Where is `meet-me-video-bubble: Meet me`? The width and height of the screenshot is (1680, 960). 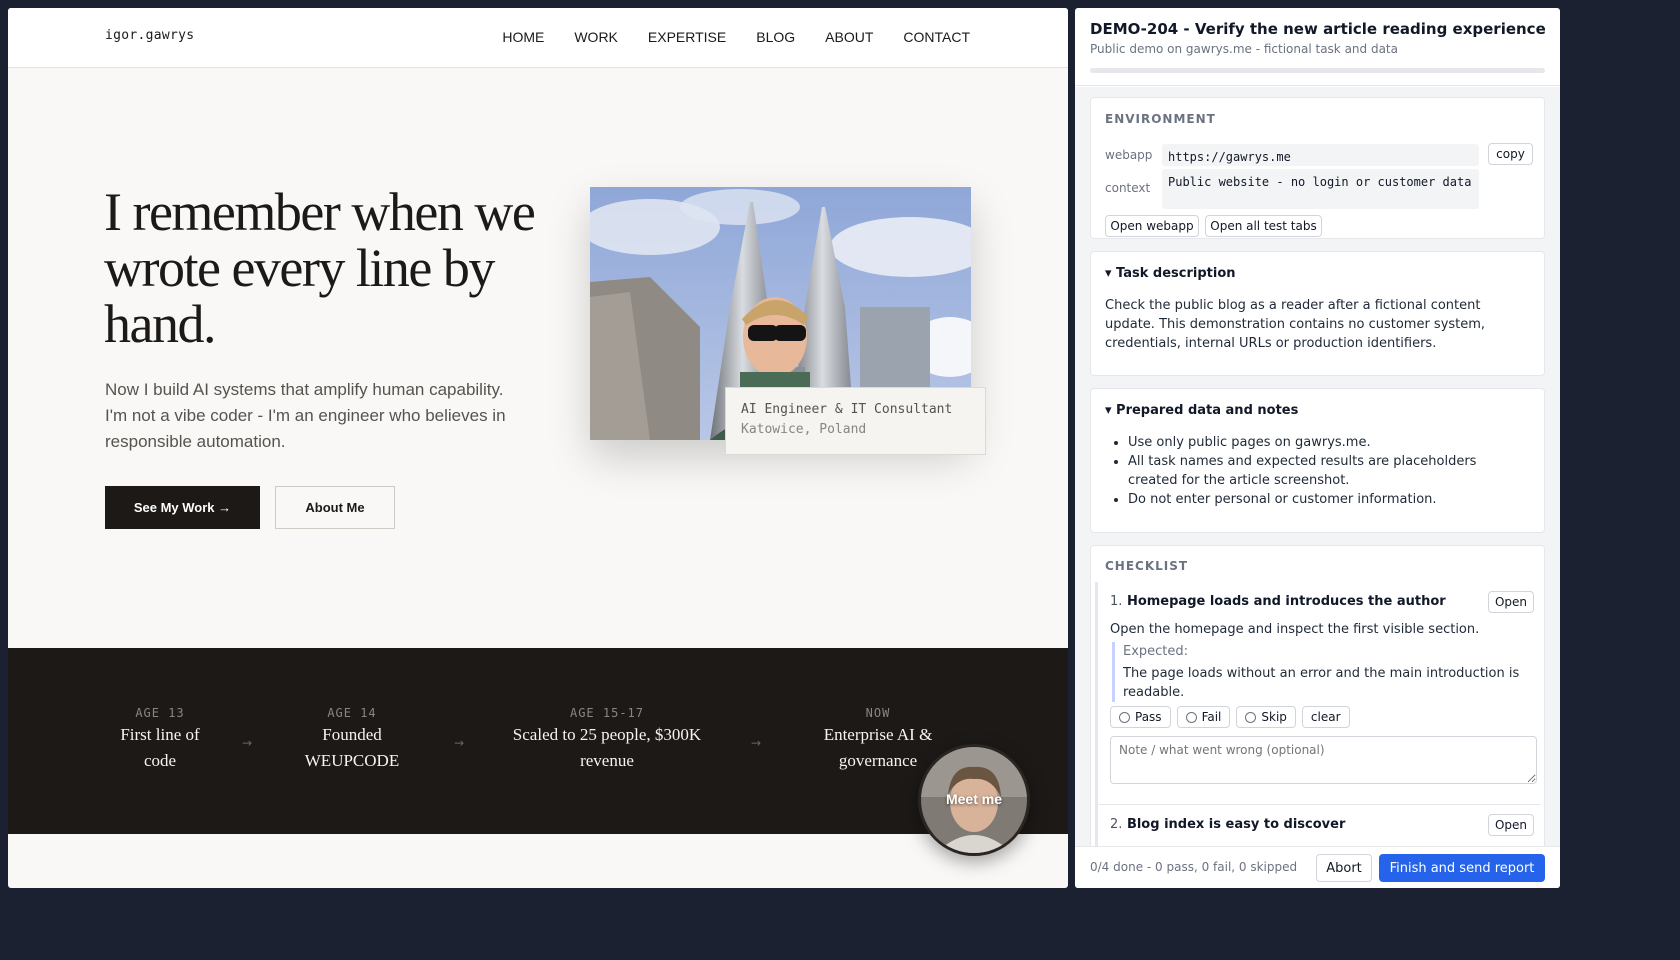 meet-me-video-bubble: Meet me is located at coordinates (974, 800).